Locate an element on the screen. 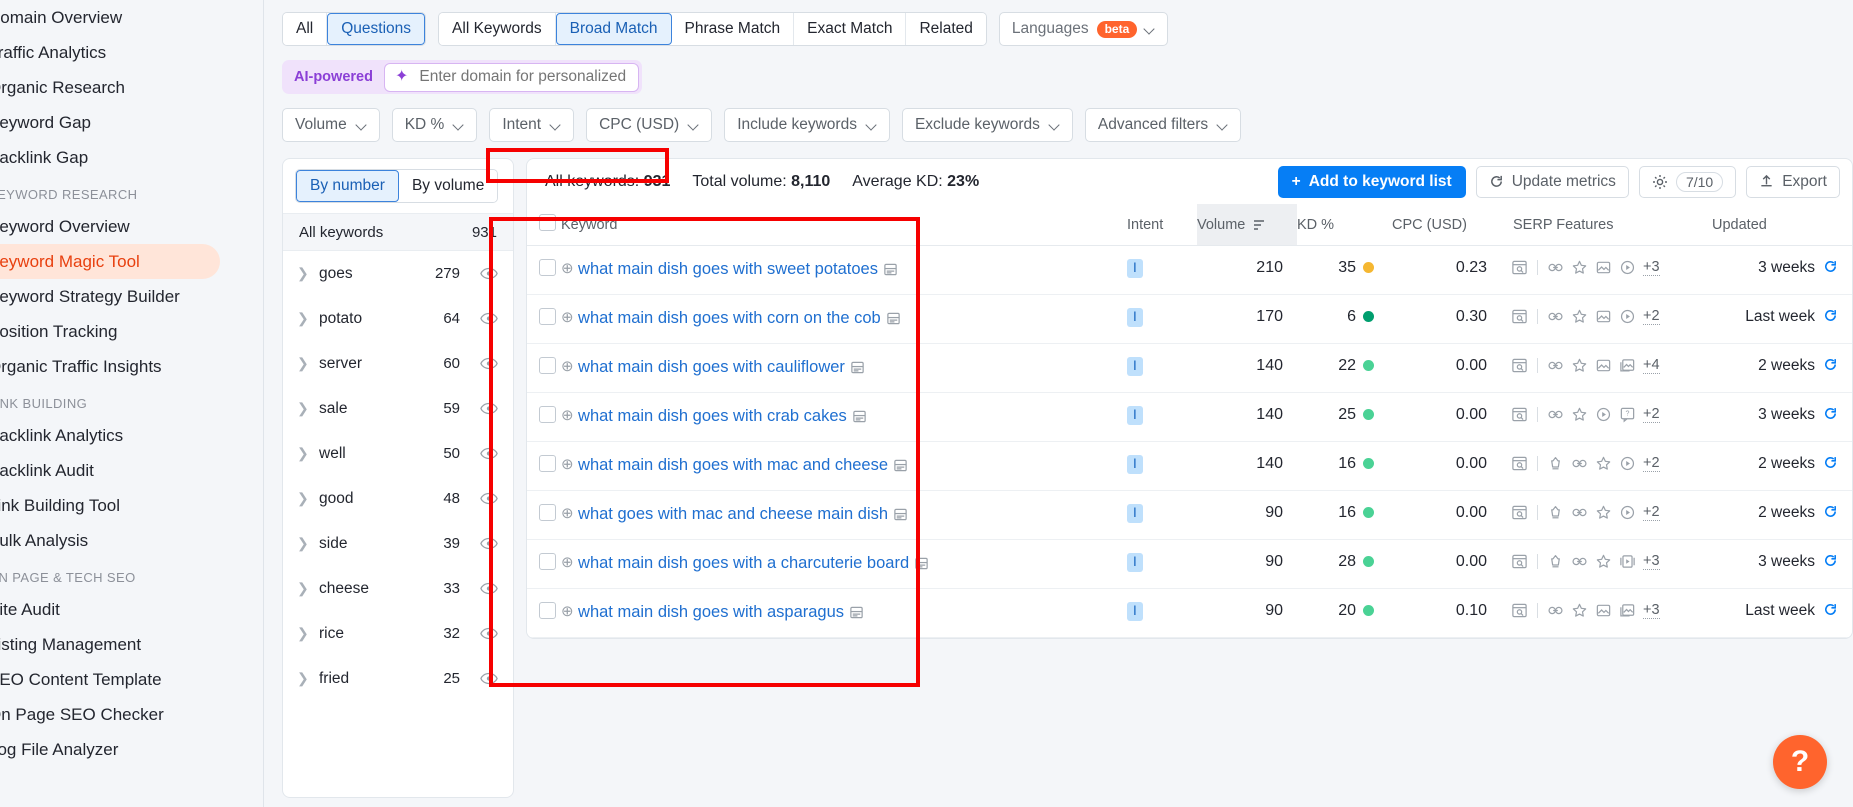 The image size is (1853, 807). group-row: ❯ cheese 33 is located at coordinates (398, 588).